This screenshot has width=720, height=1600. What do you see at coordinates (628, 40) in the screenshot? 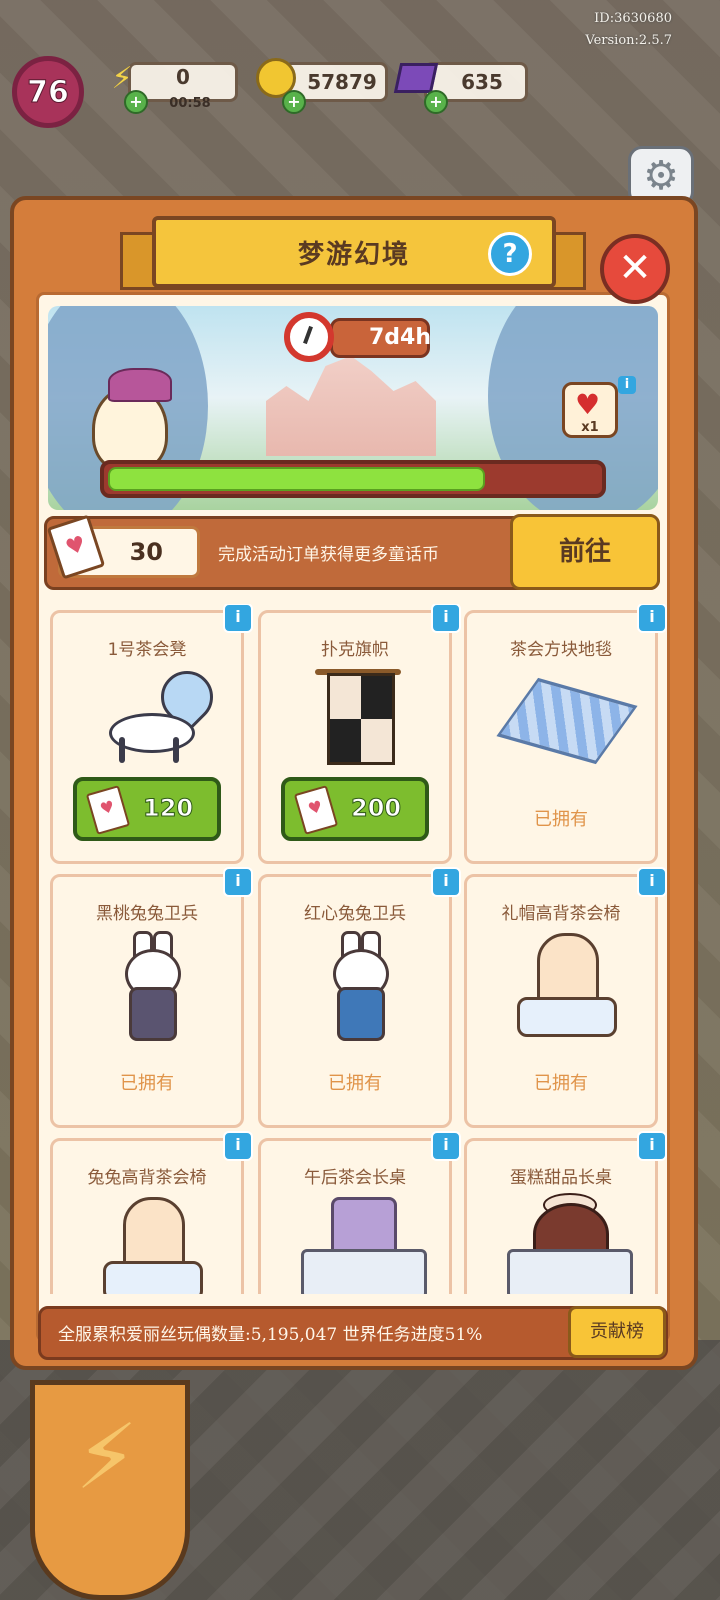
I see `version-label: Version:2.5.7` at bounding box center [628, 40].